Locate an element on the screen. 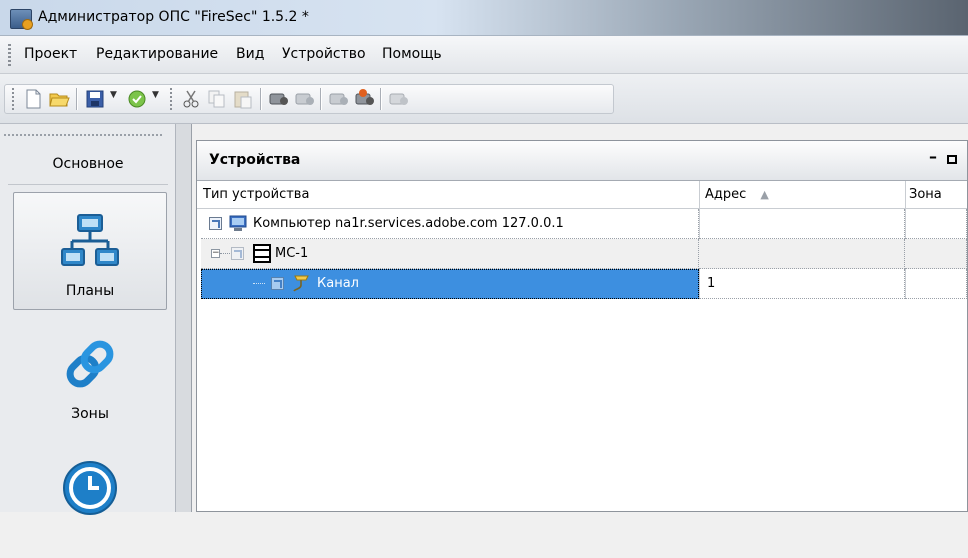 The width and height of the screenshot is (968, 558). device-name-cell: − МС-1 is located at coordinates (450, 254).